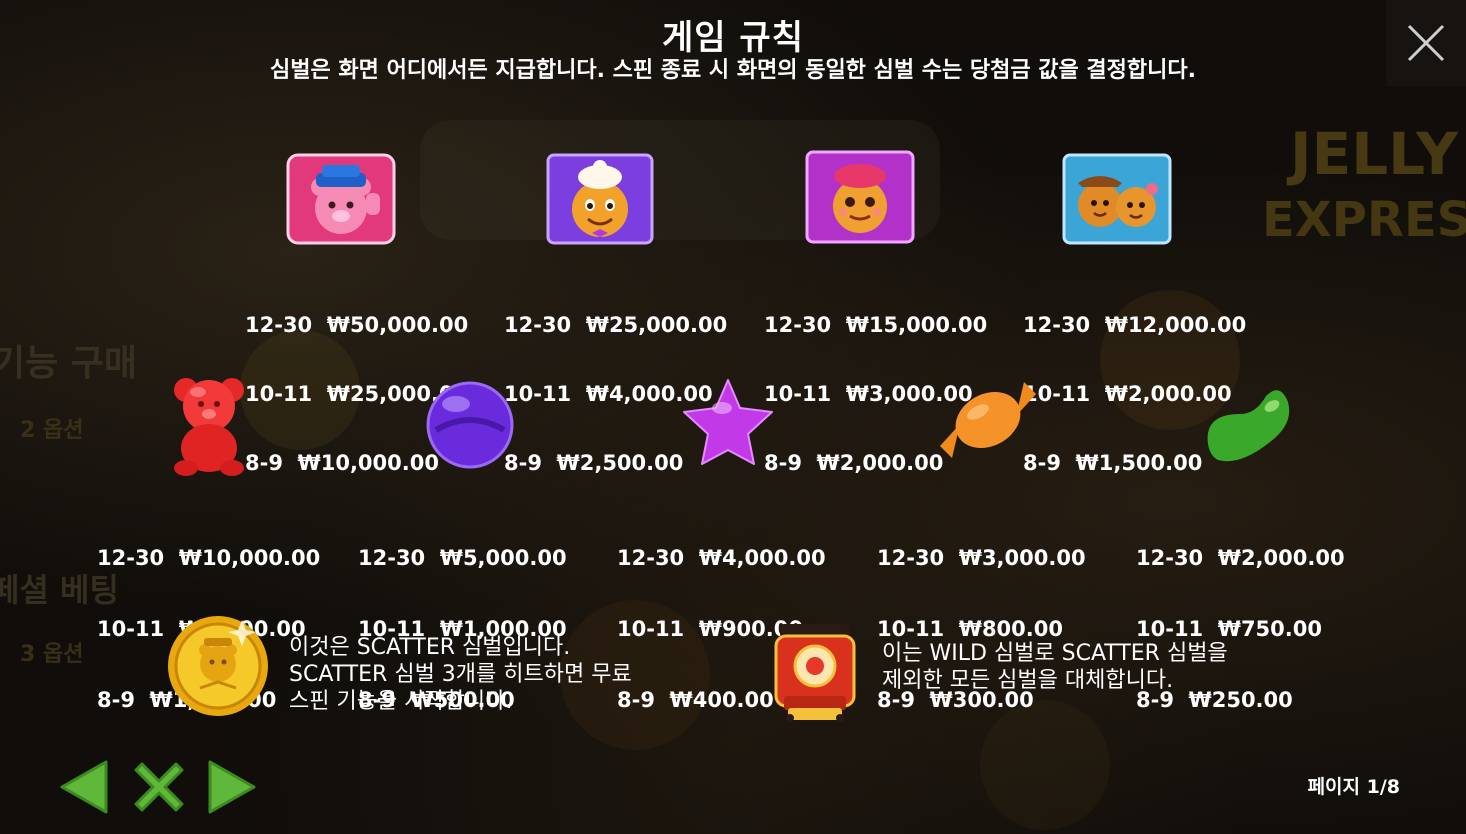 The image size is (1466, 834). I want to click on bear-conductor-icon, so click(341, 199).